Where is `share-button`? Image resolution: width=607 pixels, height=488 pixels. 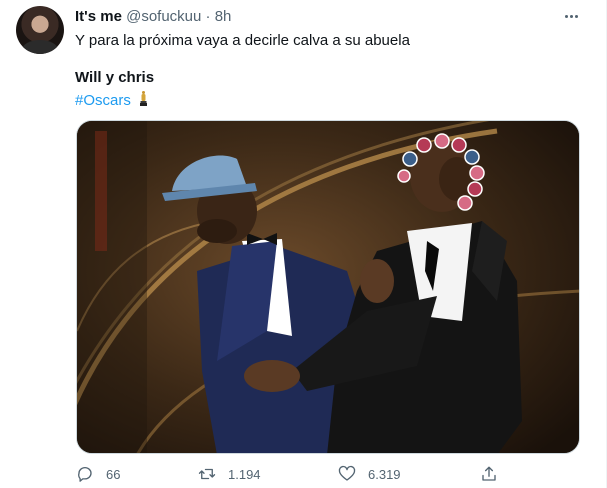 share-button is located at coordinates (495, 474).